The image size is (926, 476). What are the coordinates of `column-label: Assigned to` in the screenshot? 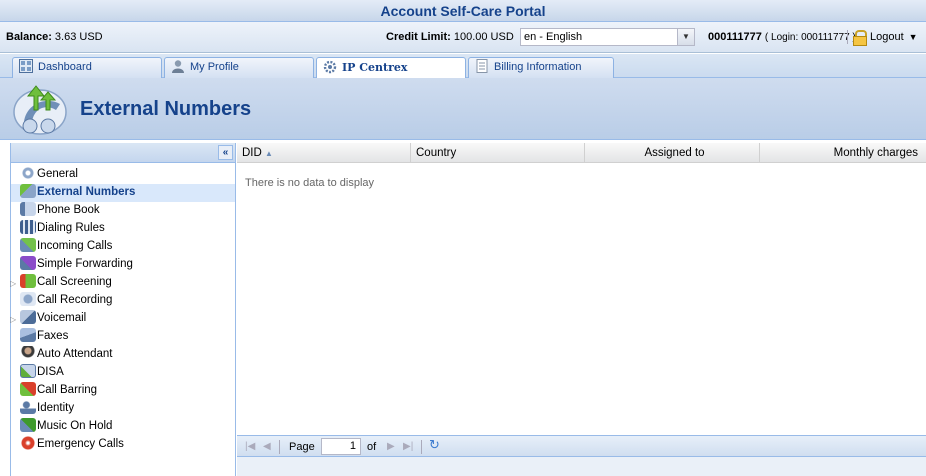 It's located at (674, 153).